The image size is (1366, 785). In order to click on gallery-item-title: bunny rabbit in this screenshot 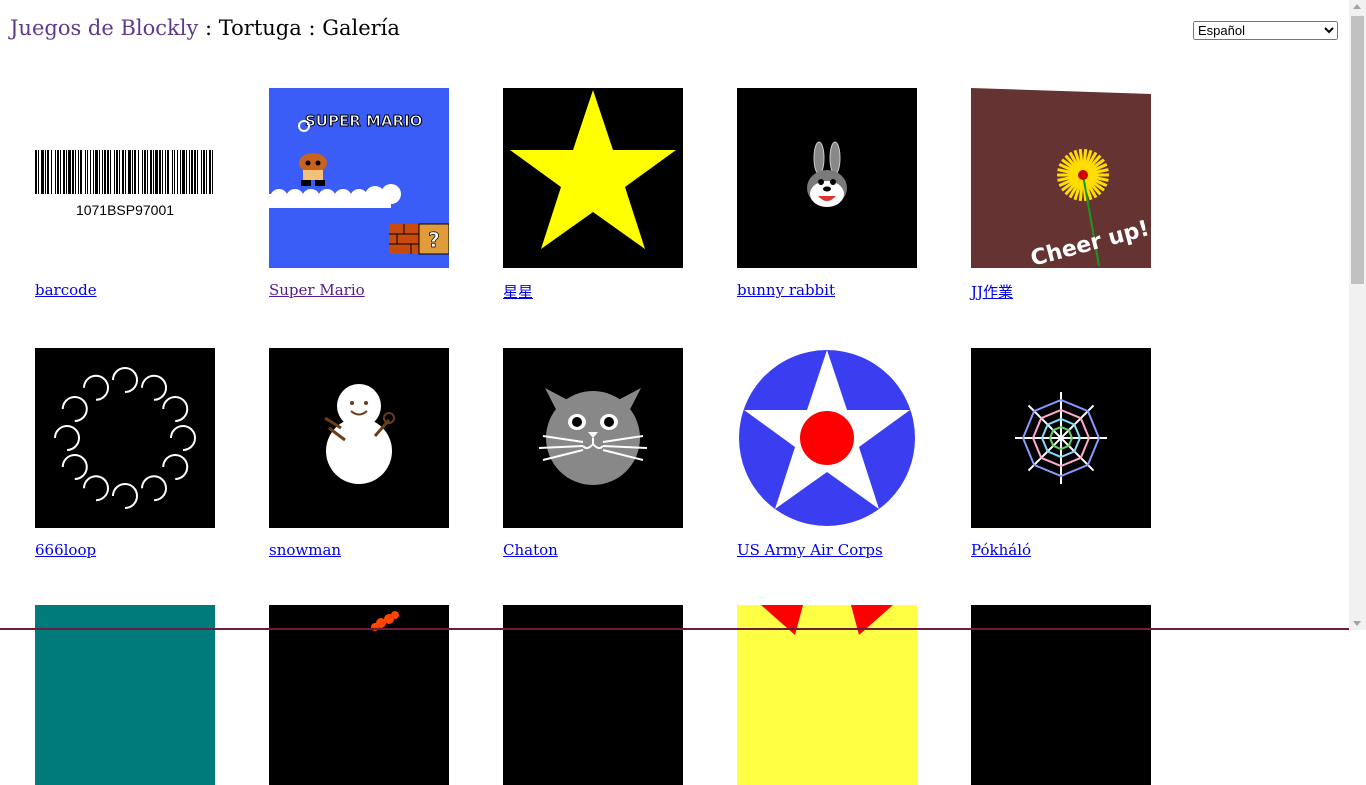, I will do `click(786, 290)`.